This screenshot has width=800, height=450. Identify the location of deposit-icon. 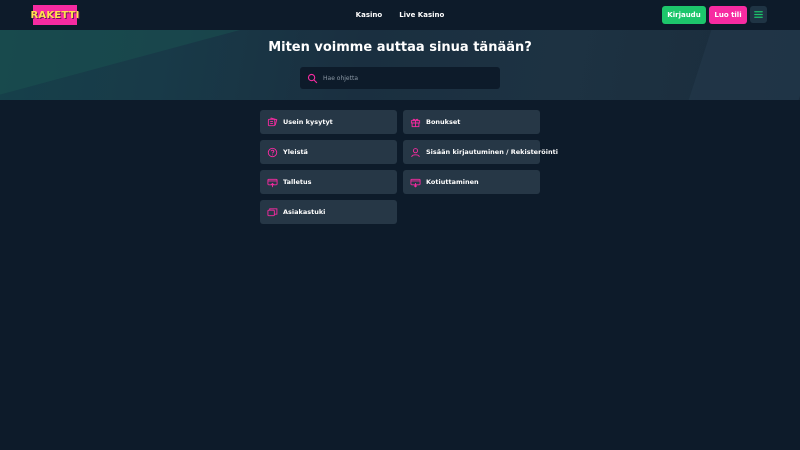
(272, 182).